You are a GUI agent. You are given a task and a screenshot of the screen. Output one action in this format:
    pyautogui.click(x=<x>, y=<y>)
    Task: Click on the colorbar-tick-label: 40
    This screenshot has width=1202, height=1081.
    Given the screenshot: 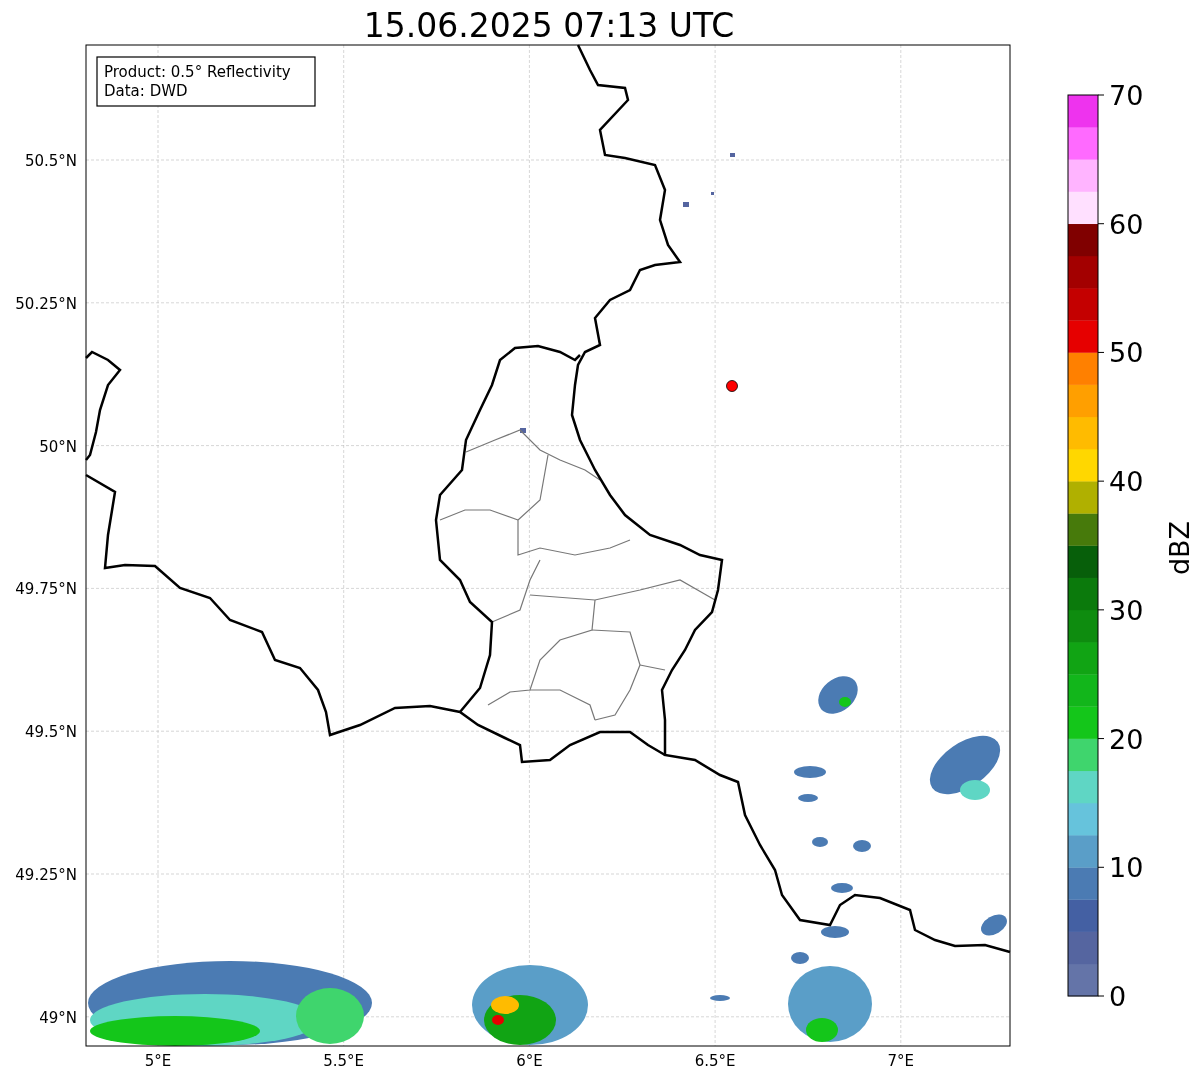 What is the action you would take?
    pyautogui.click(x=1126, y=482)
    